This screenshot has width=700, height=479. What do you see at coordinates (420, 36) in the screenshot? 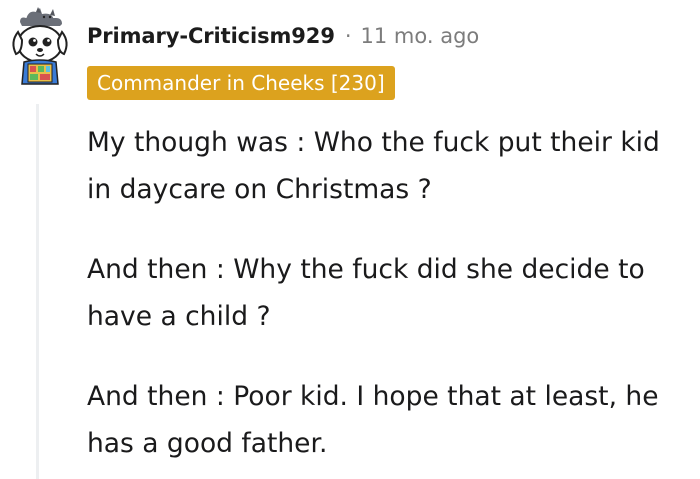
I see `comment-timestamp: 11 mo. ago` at bounding box center [420, 36].